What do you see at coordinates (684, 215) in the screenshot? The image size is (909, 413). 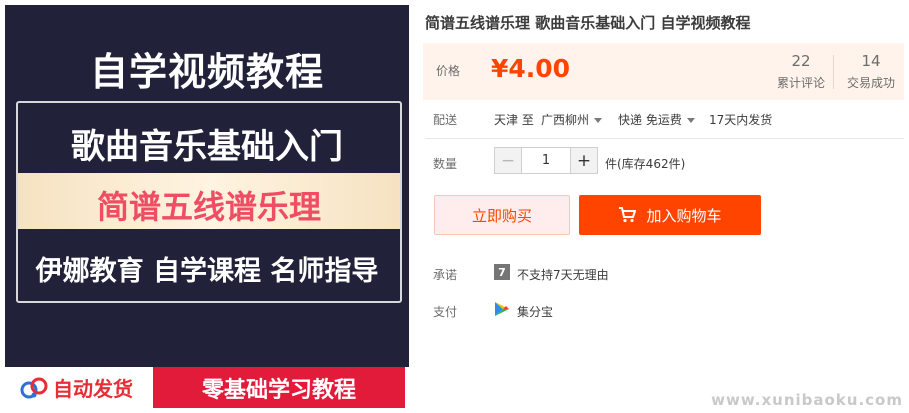 I see `add-to-cart-label: 加入购物车` at bounding box center [684, 215].